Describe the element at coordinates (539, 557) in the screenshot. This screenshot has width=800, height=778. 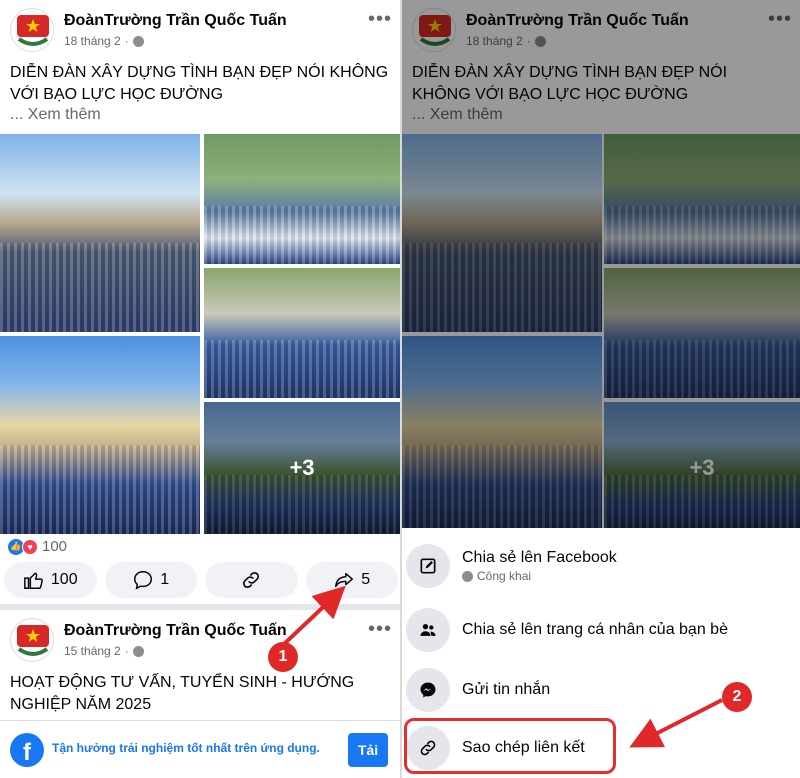
I see `share-item-label: Chia sẻ lên Facebook` at that location.